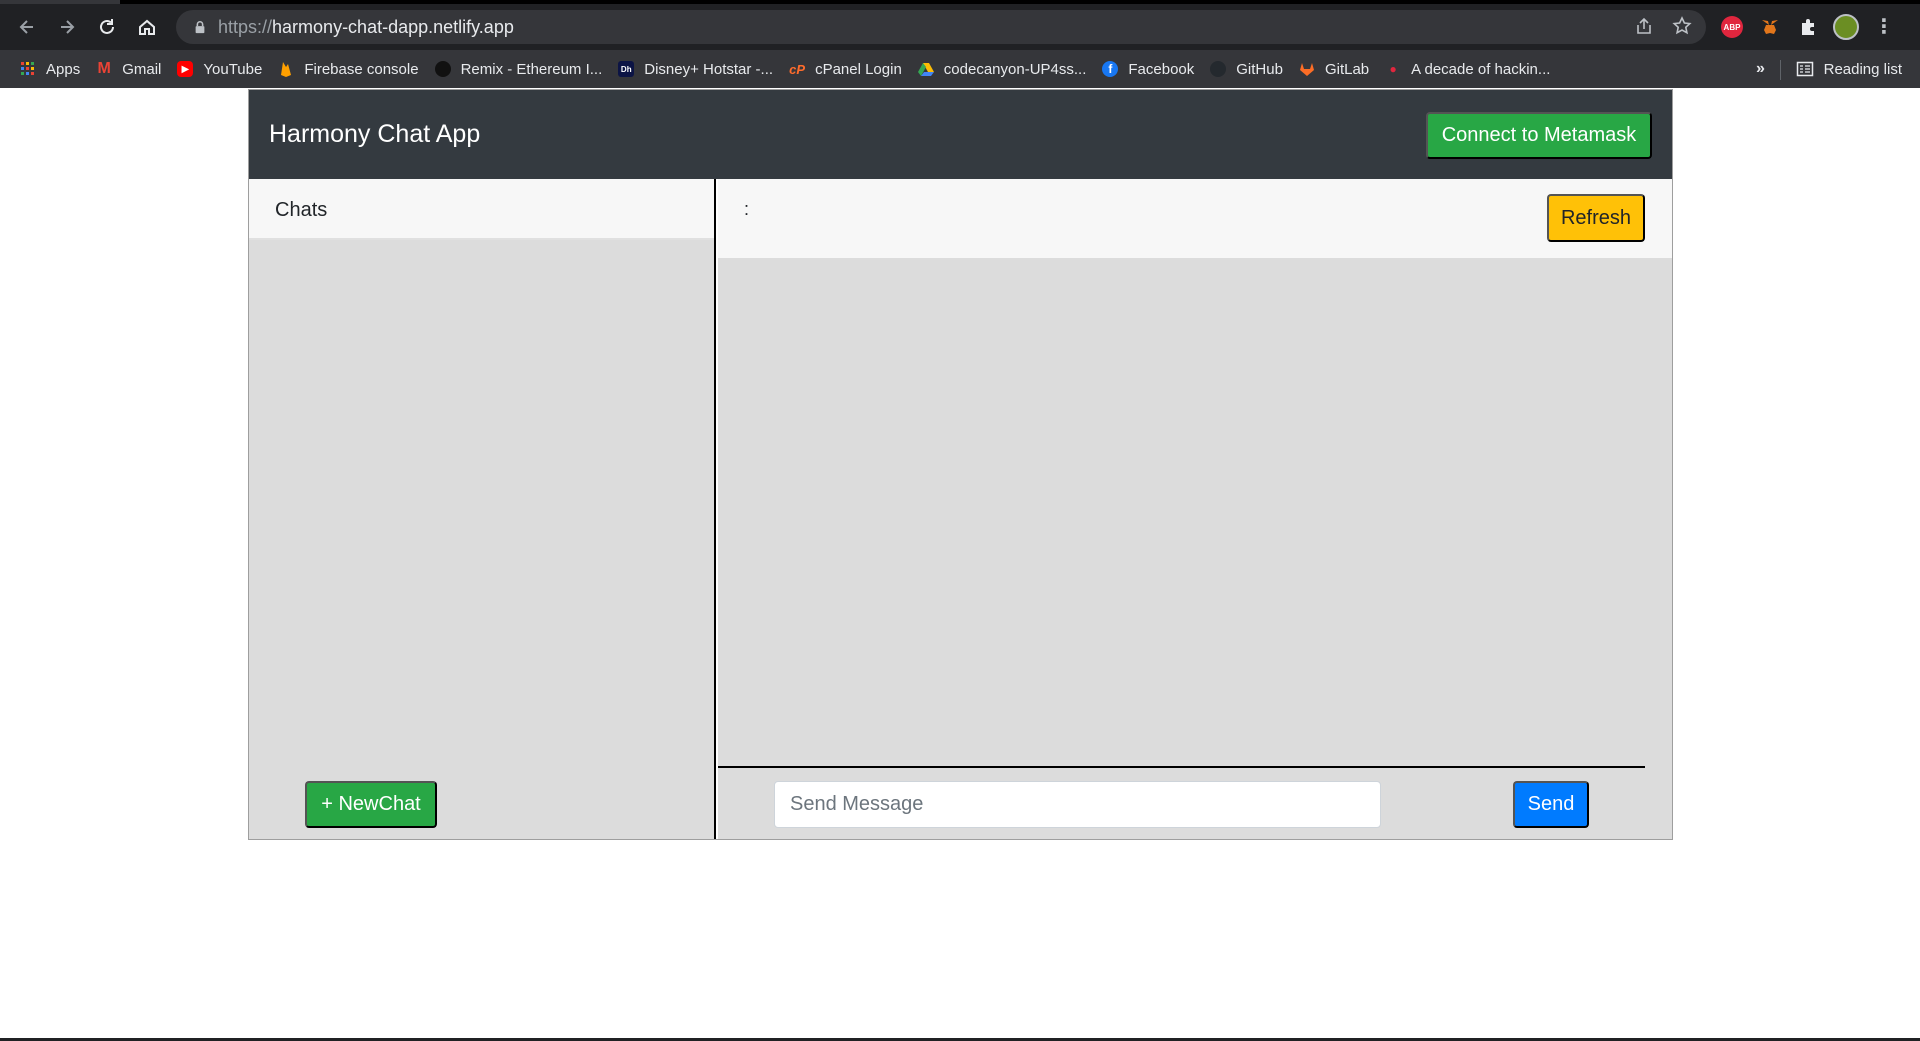 The height and width of the screenshot is (1041, 1920). Describe the element at coordinates (1195, 218) in the screenshot. I see `chat-header: : Refresh` at that location.